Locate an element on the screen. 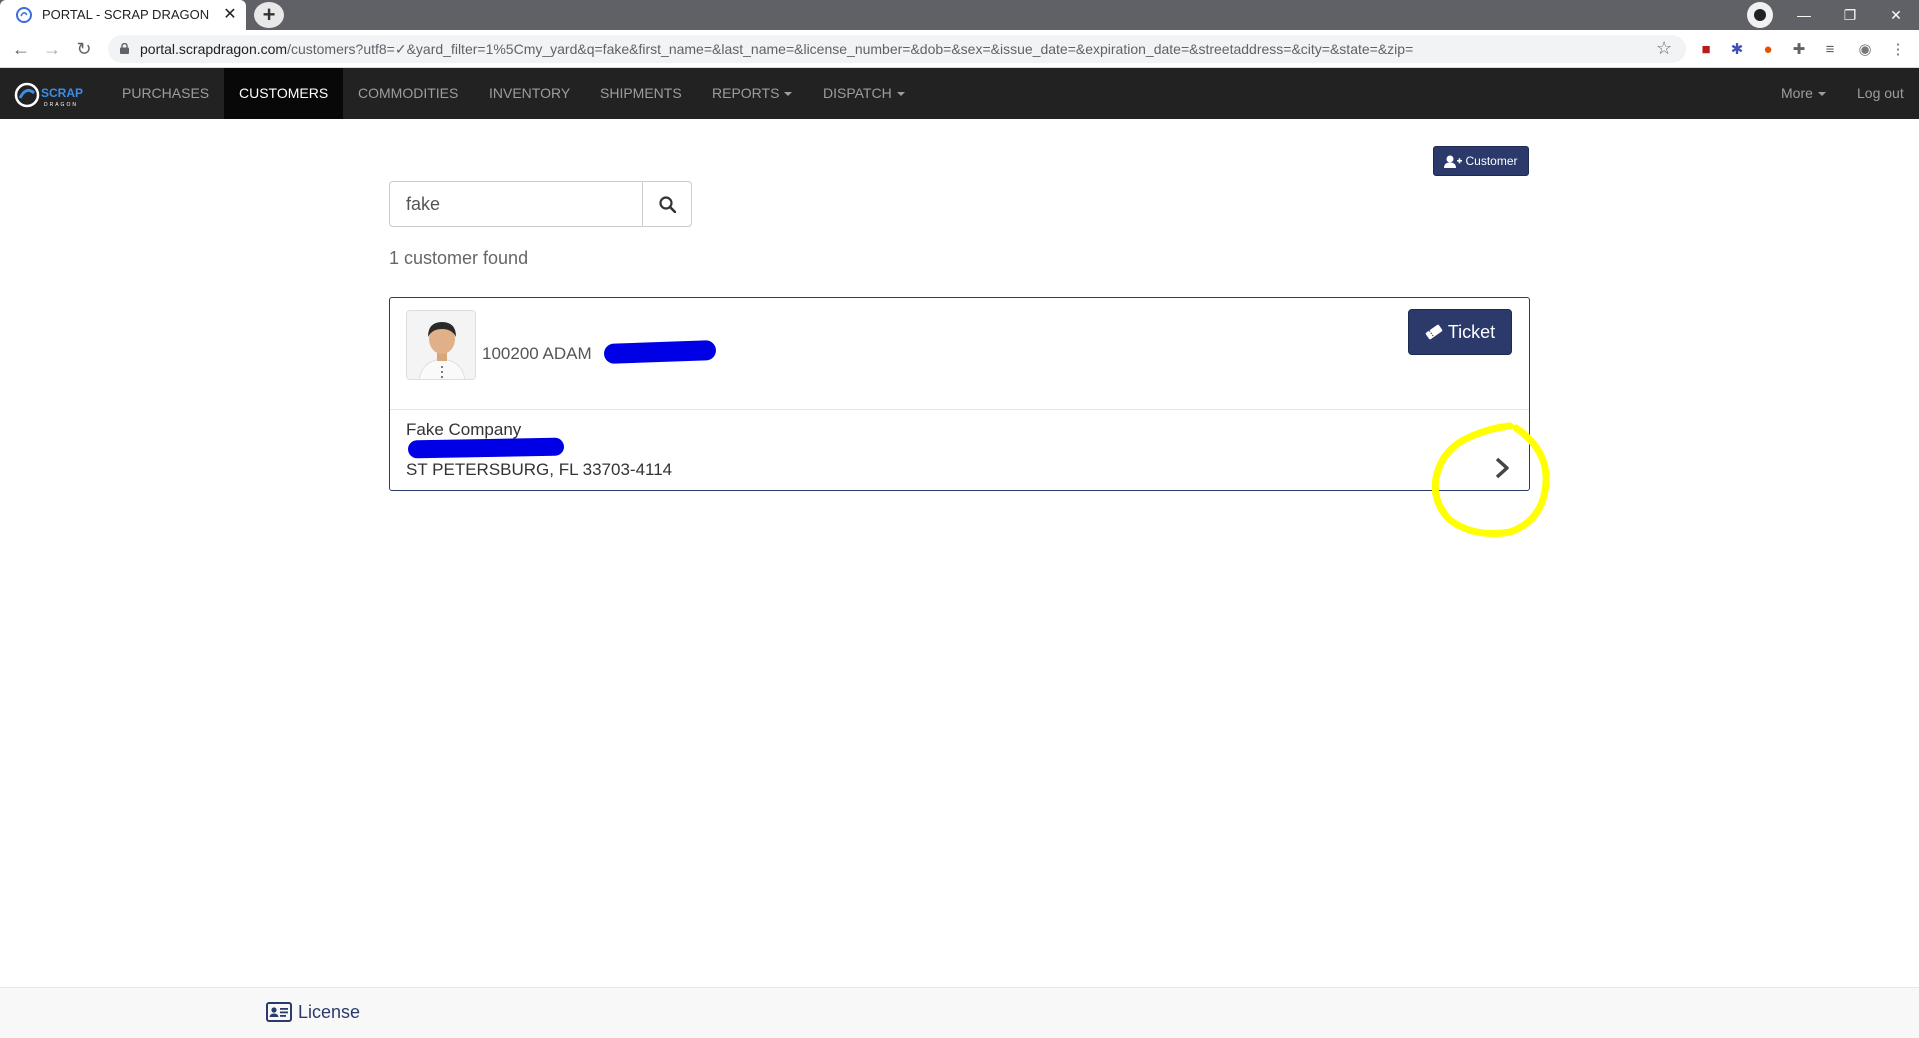 The width and height of the screenshot is (1919, 1038). tab-close-icon: ✕ is located at coordinates (230, 15).